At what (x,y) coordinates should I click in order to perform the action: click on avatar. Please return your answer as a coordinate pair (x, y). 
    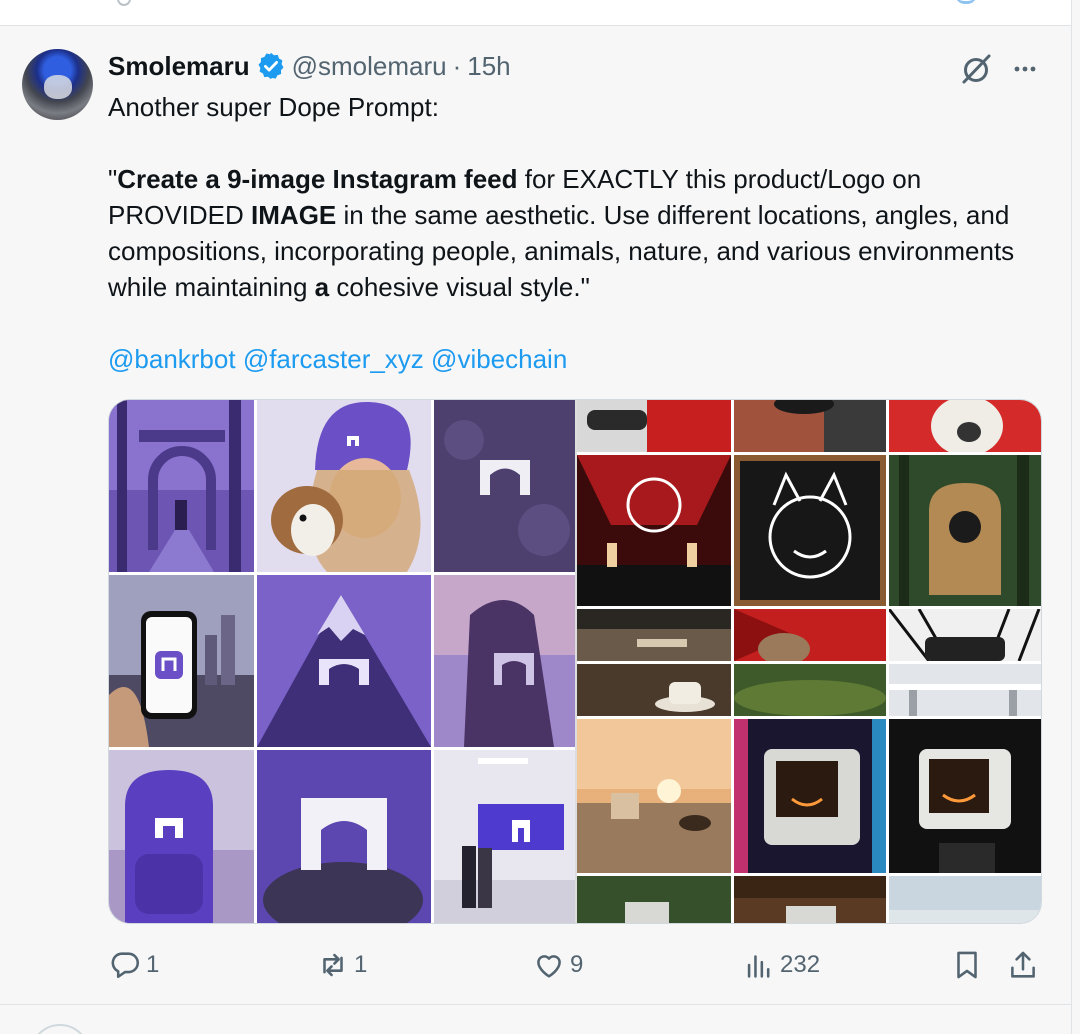
    Looking at the image, I should click on (57, 84).